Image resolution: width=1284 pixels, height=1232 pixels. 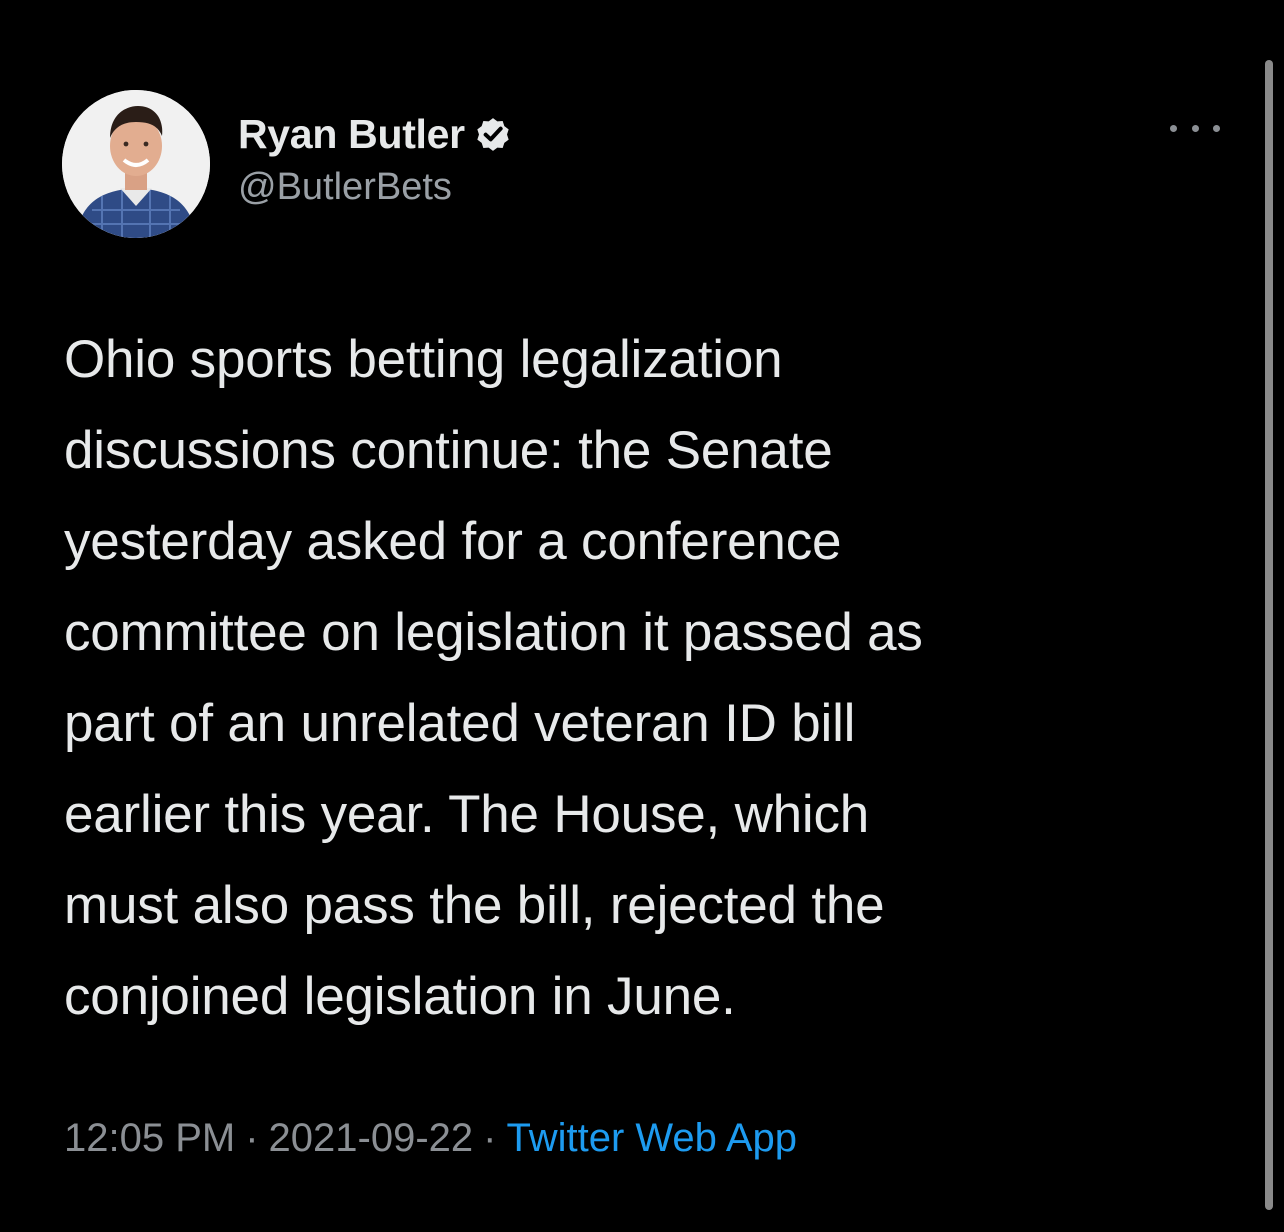 I want to click on tweet-text-line: committee on legislation it passed as, so click(x=493, y=632).